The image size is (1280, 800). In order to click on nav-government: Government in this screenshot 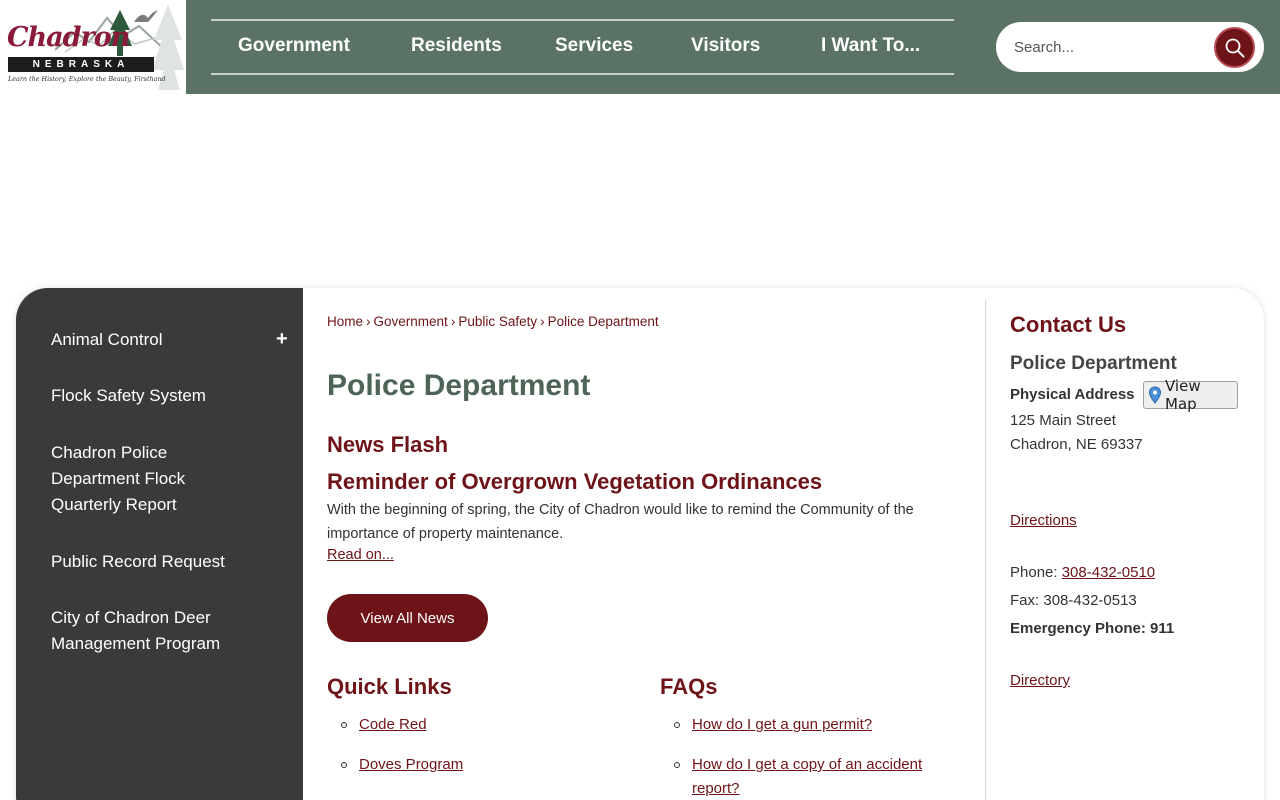, I will do `click(294, 46)`.